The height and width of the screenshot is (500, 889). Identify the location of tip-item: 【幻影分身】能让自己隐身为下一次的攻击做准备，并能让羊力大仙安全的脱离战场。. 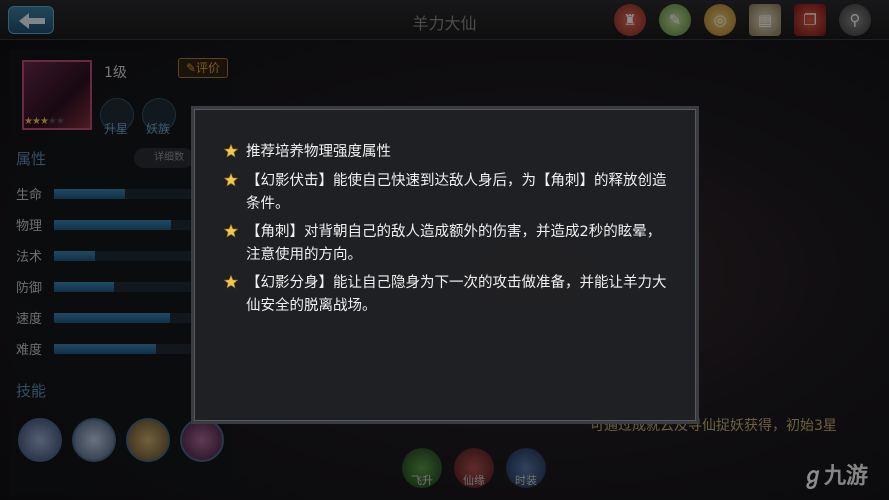
(445, 295).